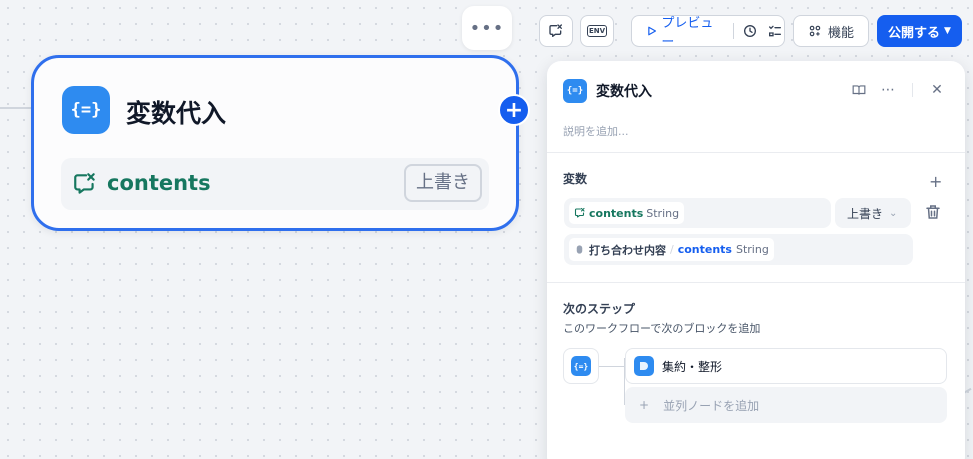 The image size is (973, 459). I want to click on env-icon: ENV, so click(597, 31).